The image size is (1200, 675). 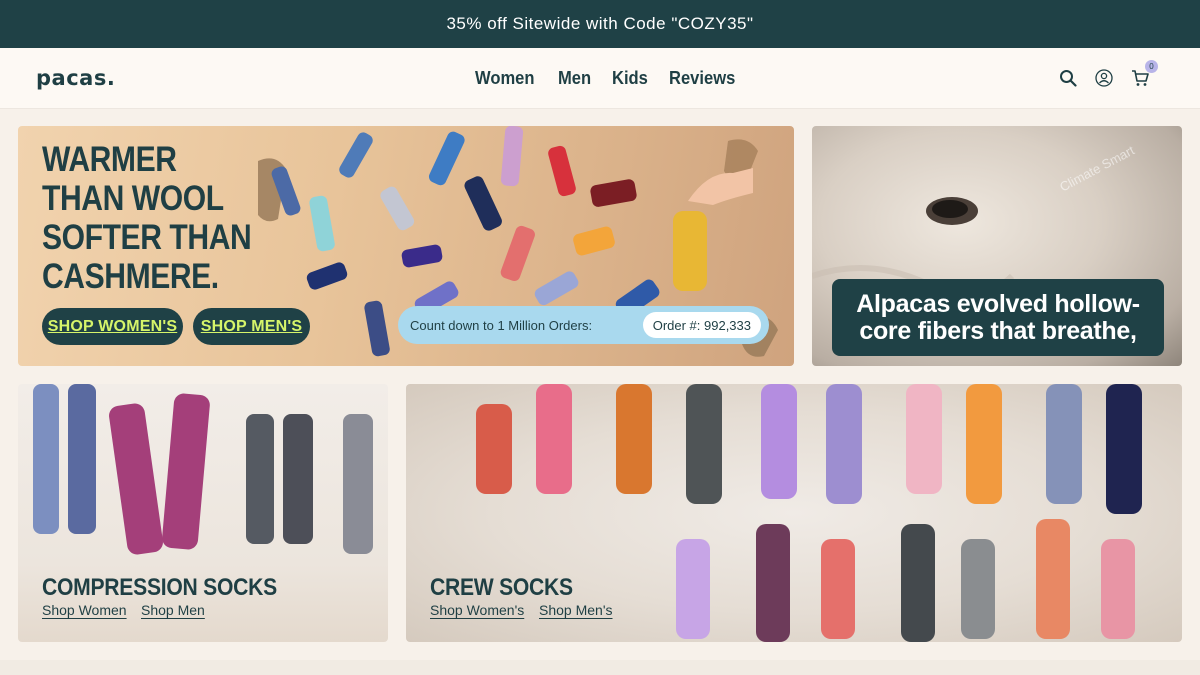 What do you see at coordinates (504, 78) in the screenshot?
I see `nav-women: Women` at bounding box center [504, 78].